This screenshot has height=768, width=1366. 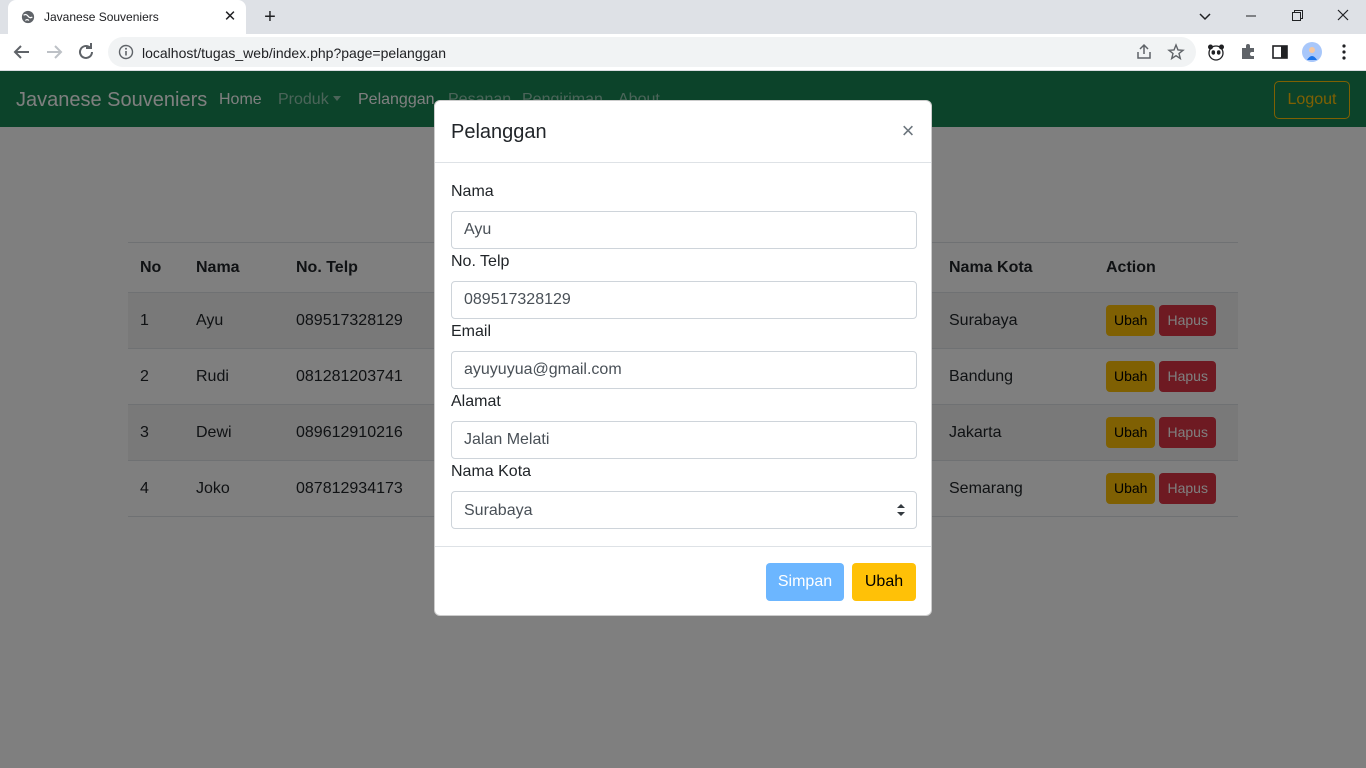 What do you see at coordinates (1344, 52) in the screenshot?
I see `browser-menu-kebab-icon` at bounding box center [1344, 52].